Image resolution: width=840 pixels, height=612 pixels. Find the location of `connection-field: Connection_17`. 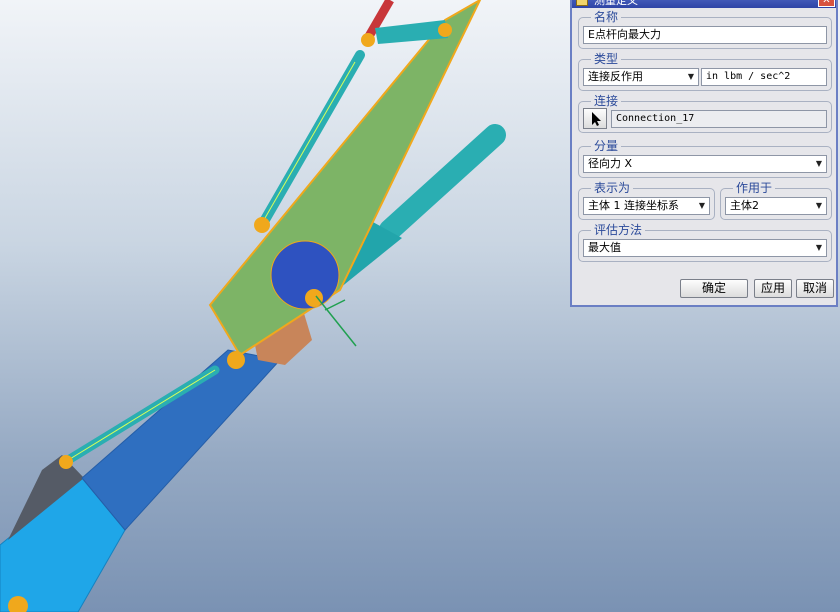

connection-field: Connection_17 is located at coordinates (719, 119).